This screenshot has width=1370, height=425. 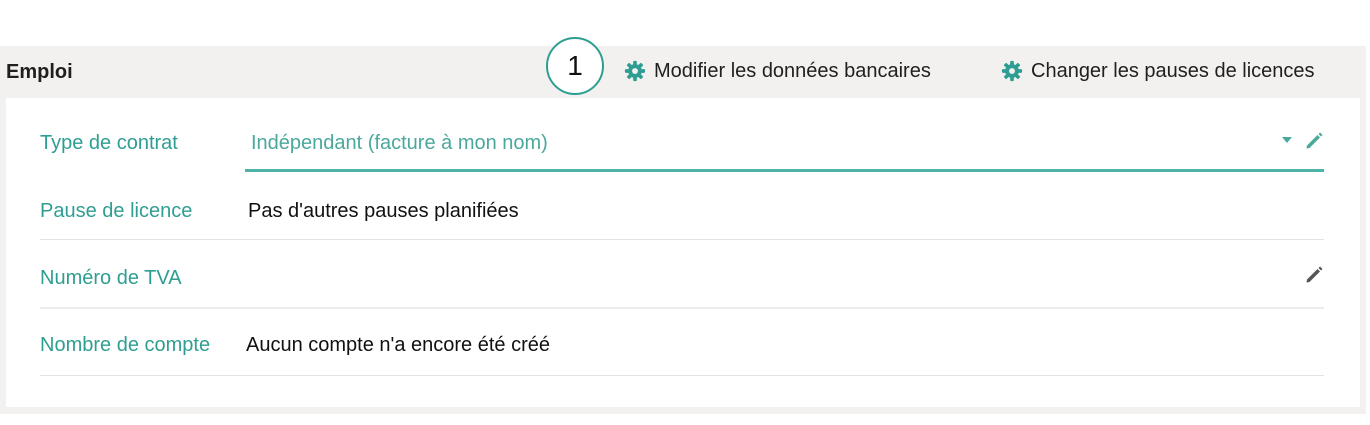 What do you see at coordinates (1173, 71) in the screenshot?
I see `change-license-pauses-label: Changer les pauses de licences` at bounding box center [1173, 71].